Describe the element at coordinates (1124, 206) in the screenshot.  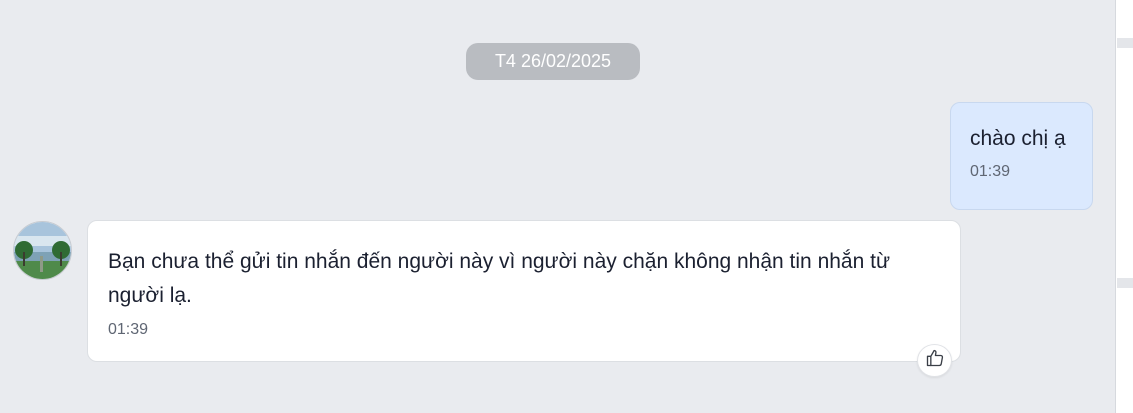
I see `right-side-panel-edge` at that location.